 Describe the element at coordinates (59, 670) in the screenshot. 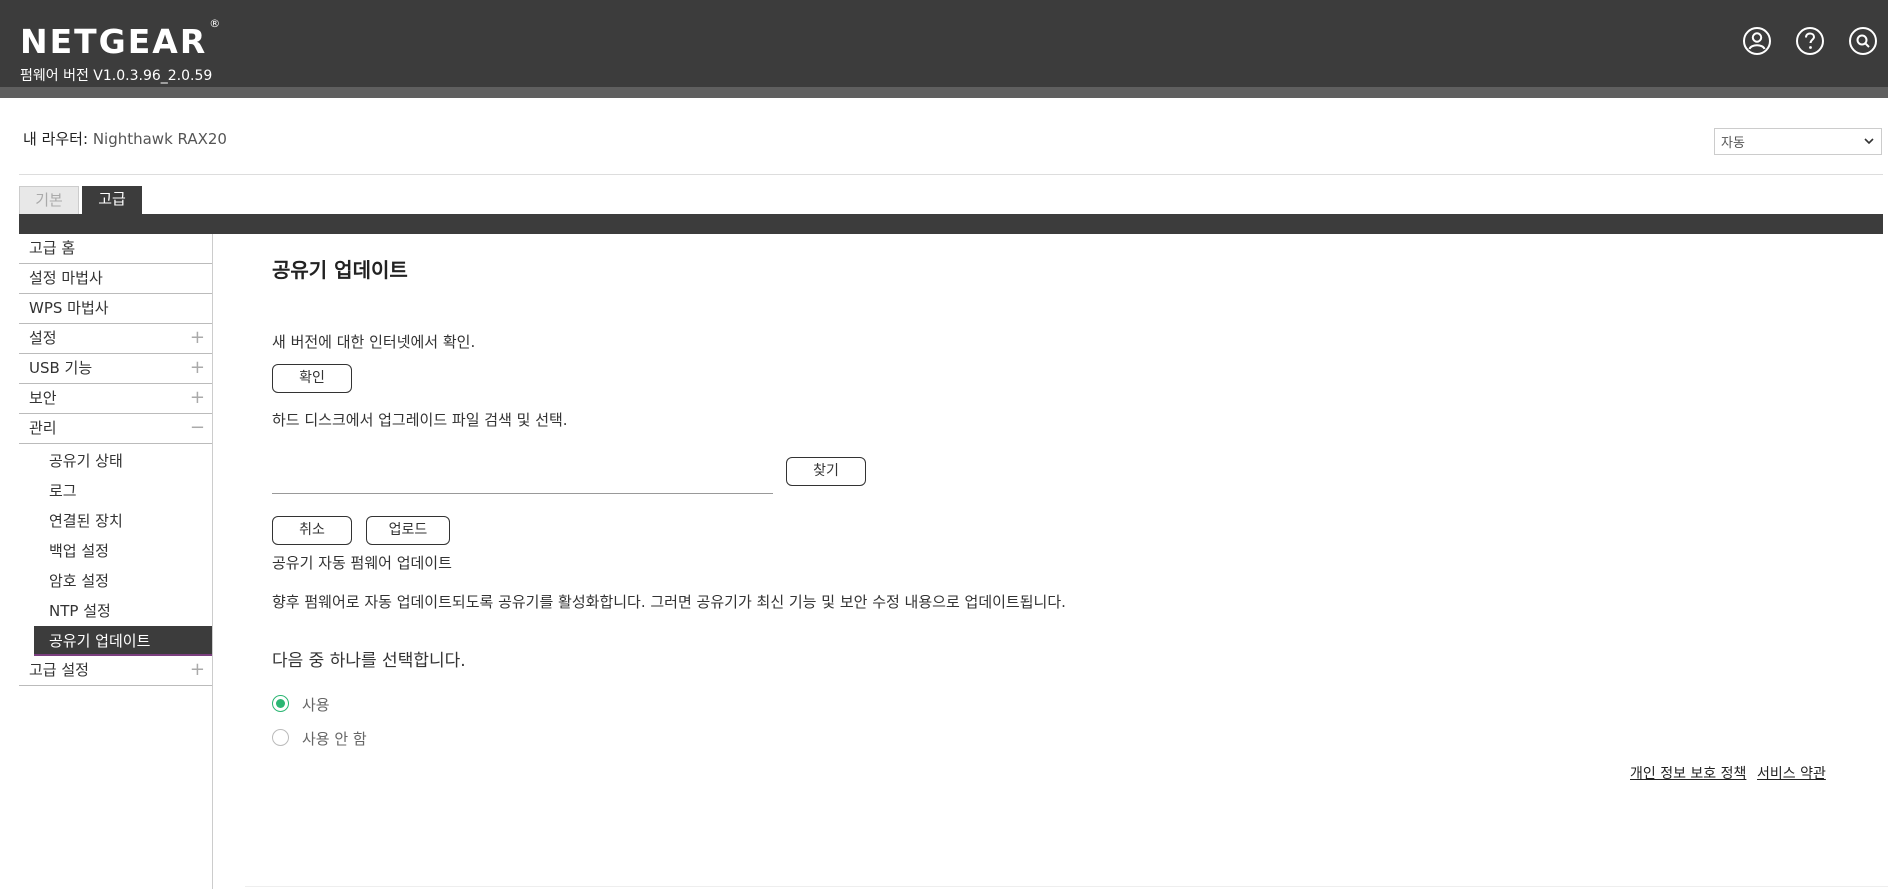

I see `sidebar-item-label: 고급 설정` at that location.